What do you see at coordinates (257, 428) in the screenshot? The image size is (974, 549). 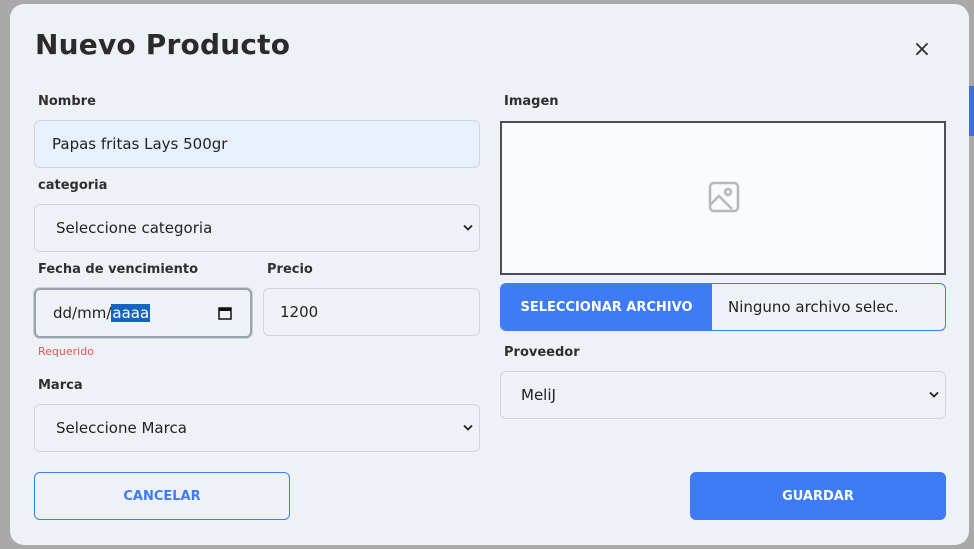 I see `marca-select: Seleccione Marca` at bounding box center [257, 428].